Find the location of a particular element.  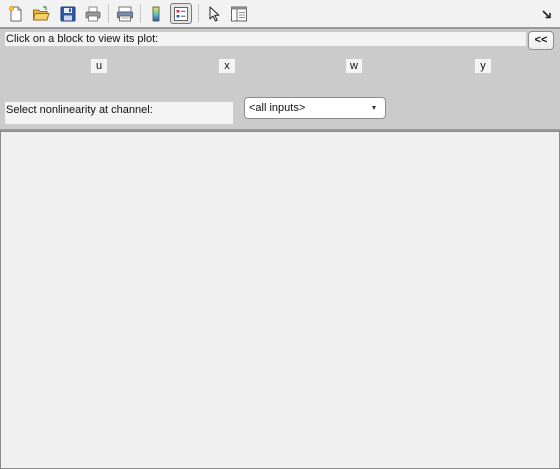

new-file-button is located at coordinates (16, 13).